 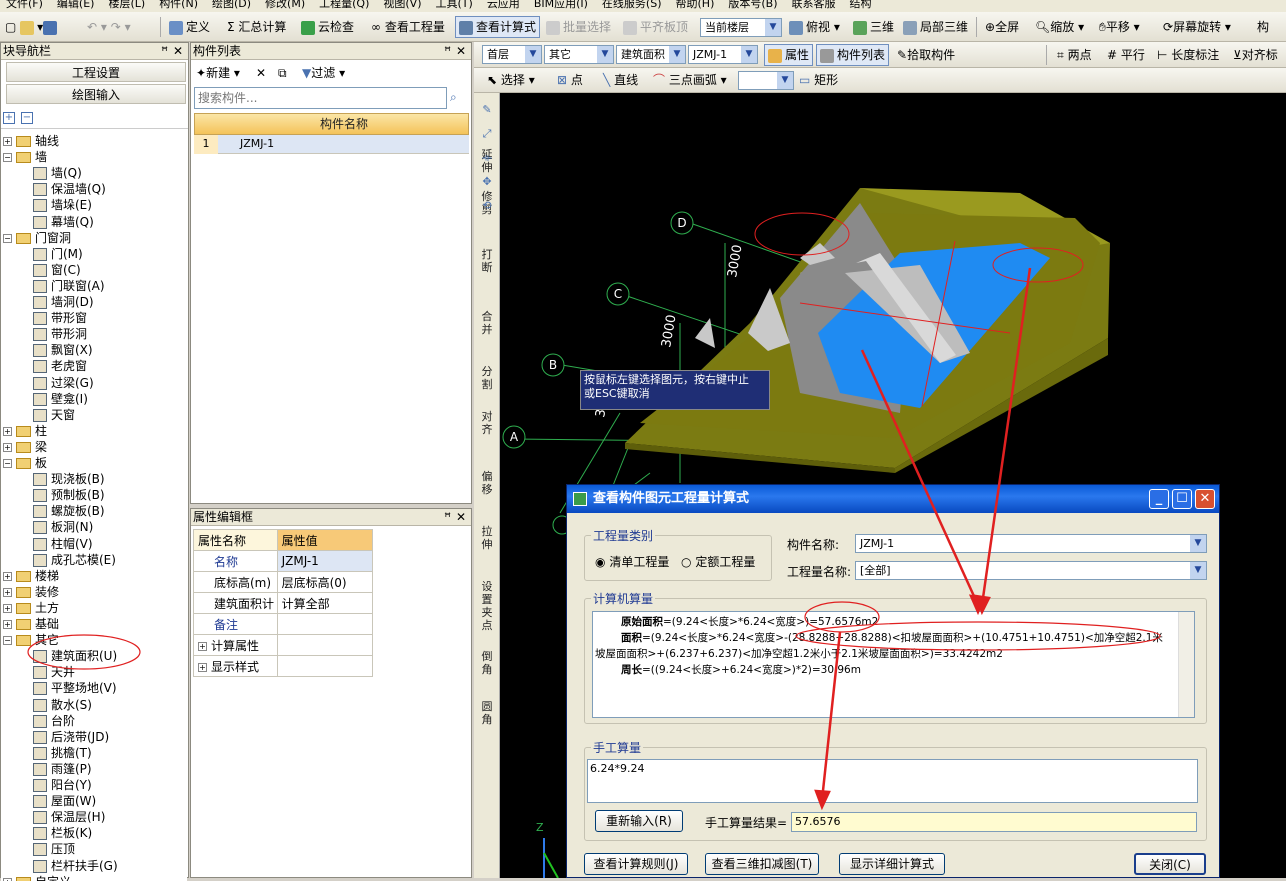 I want to click on view-formula-button: 查看计算式, so click(x=498, y=27).